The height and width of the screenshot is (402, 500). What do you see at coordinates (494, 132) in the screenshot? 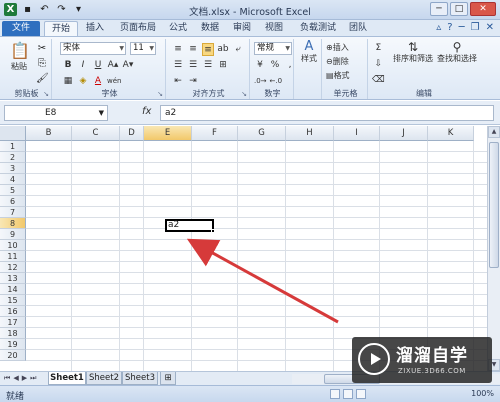
I see `scroll-up-icon: ▲` at bounding box center [494, 132].